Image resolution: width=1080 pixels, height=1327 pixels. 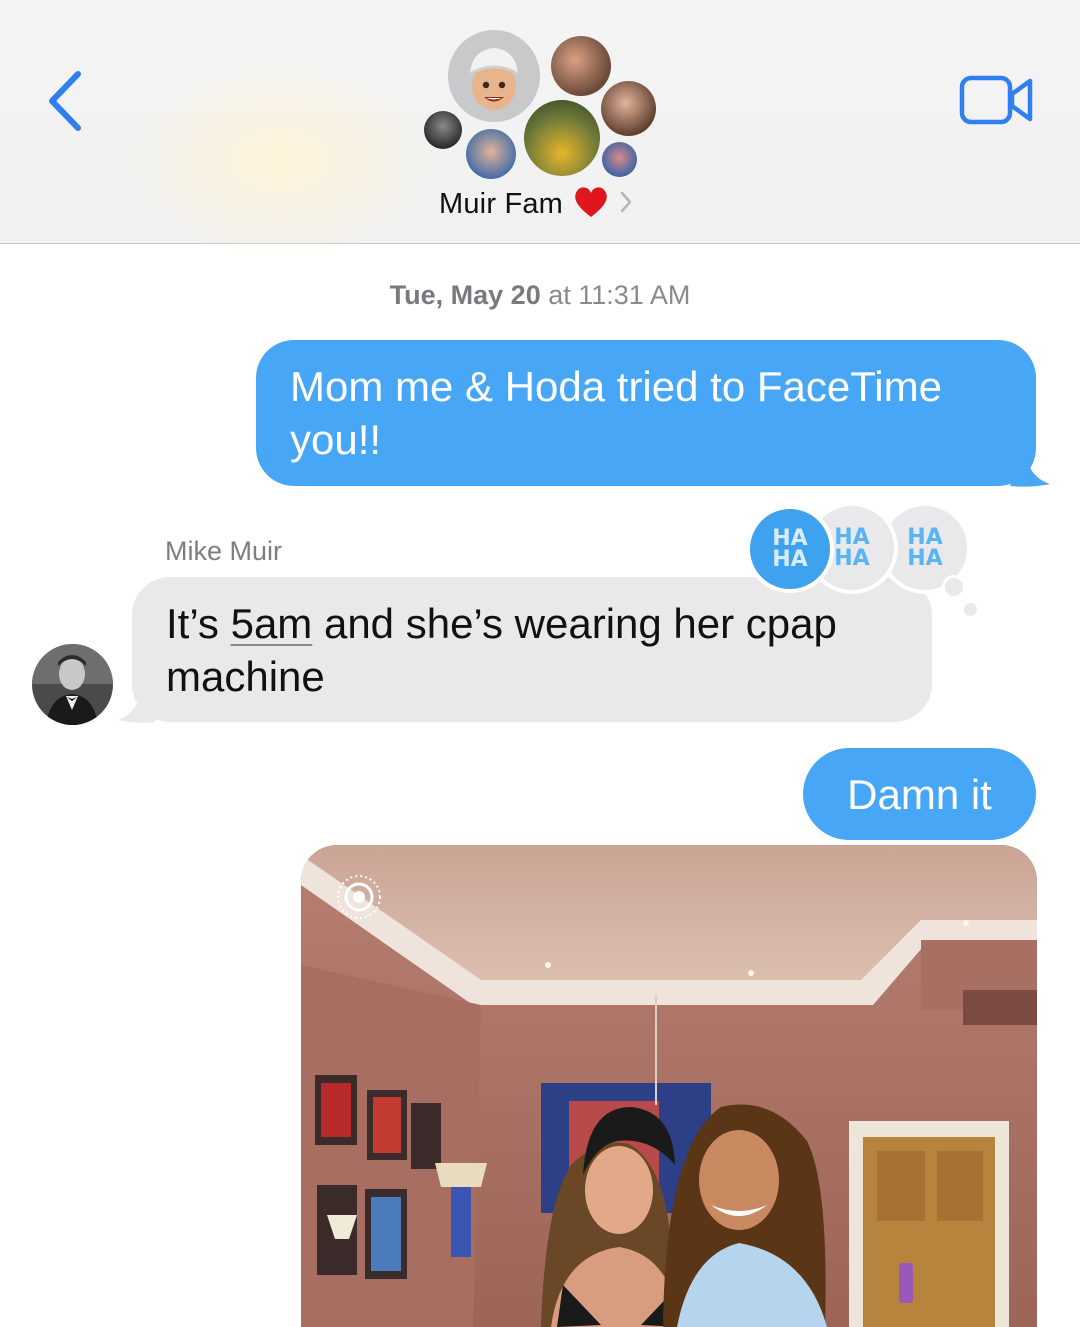 I want to click on sender-name: Mike Muir, so click(x=224, y=551).